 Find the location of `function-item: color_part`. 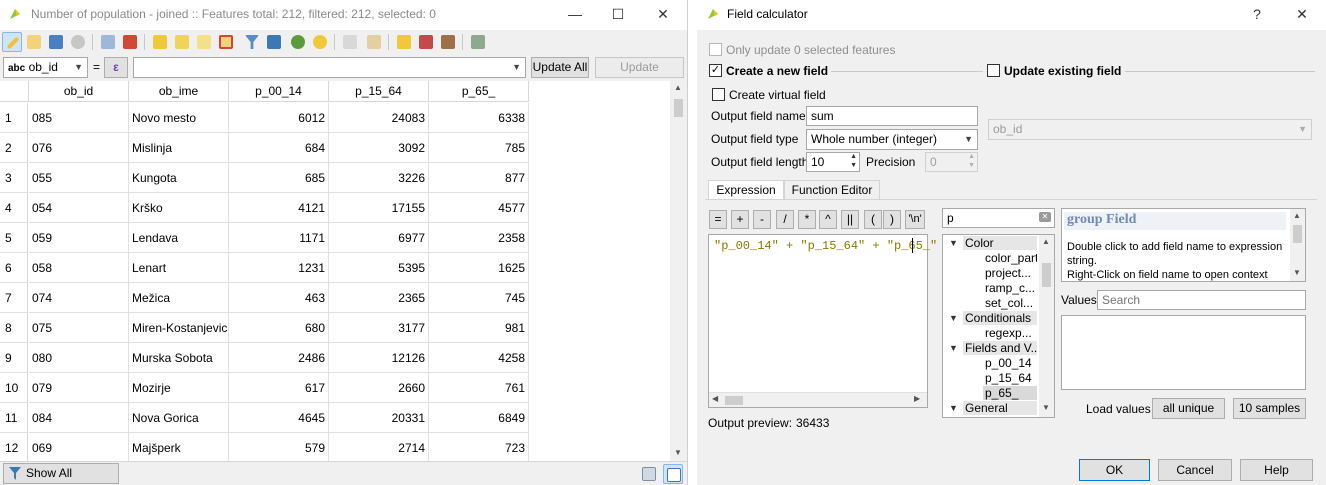

function-item: color_part is located at coordinates (1010, 258).